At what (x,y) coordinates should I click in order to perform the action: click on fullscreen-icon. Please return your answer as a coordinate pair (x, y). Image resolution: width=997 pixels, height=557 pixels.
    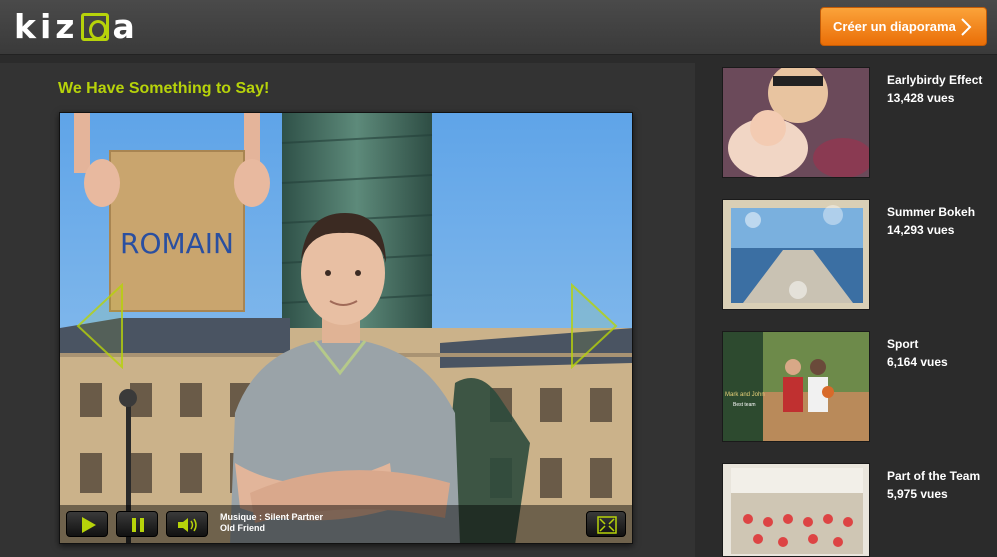
    Looking at the image, I should click on (607, 525).